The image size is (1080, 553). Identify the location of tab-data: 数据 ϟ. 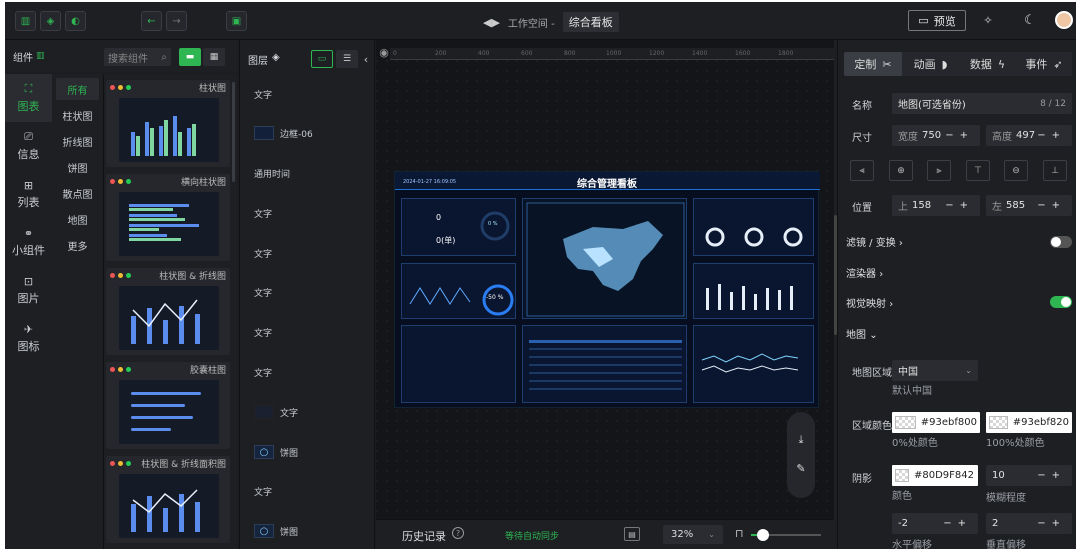
(987, 64).